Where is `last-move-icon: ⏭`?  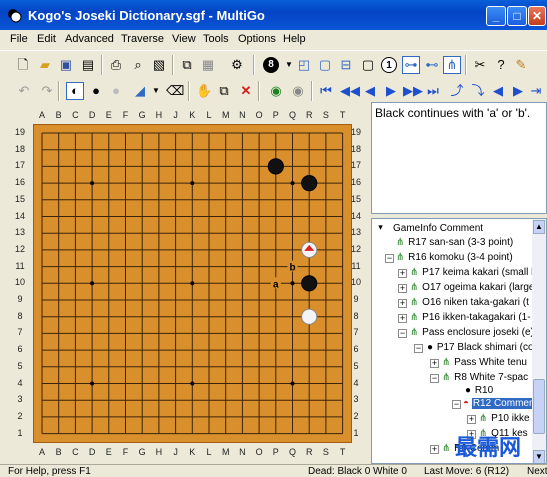
last-move-icon: ⏭ is located at coordinates (433, 91).